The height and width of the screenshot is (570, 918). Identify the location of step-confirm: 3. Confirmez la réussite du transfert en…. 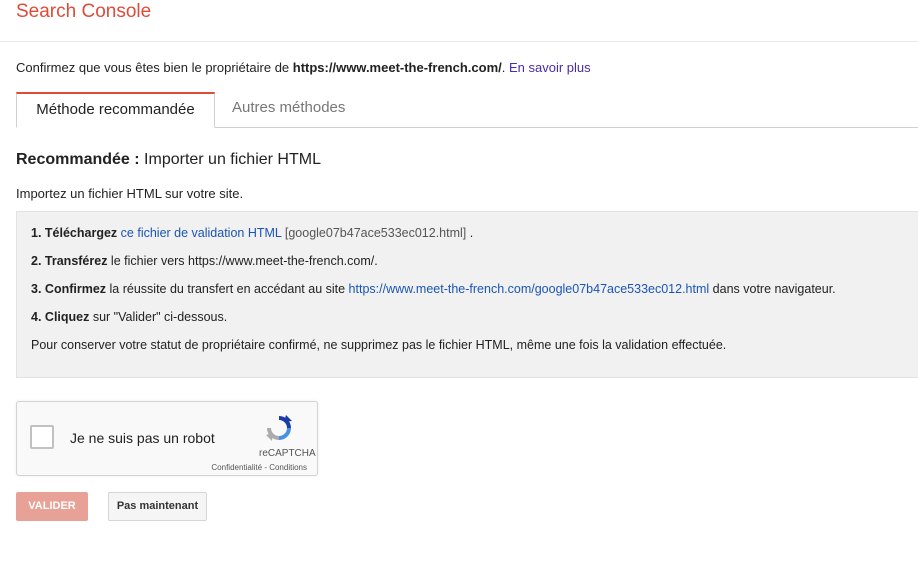
(433, 289).